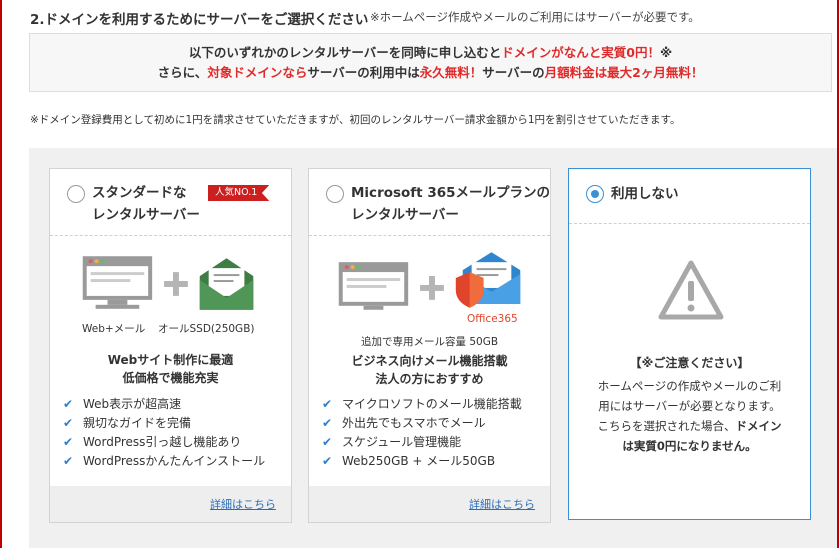 This screenshot has height=548, width=839. Describe the element at coordinates (666, 426) in the screenshot. I see `warning-text: こちらを選択された場合、` at that location.